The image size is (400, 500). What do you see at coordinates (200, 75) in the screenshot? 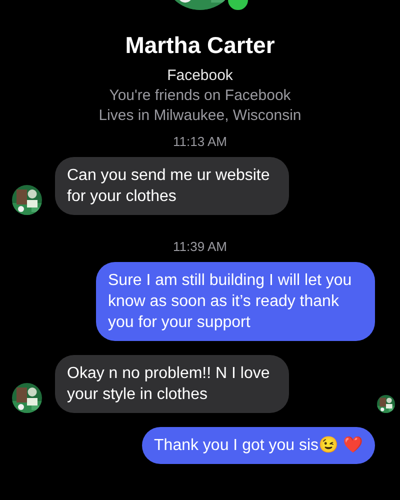
I see `profile-info: Facebook` at bounding box center [200, 75].